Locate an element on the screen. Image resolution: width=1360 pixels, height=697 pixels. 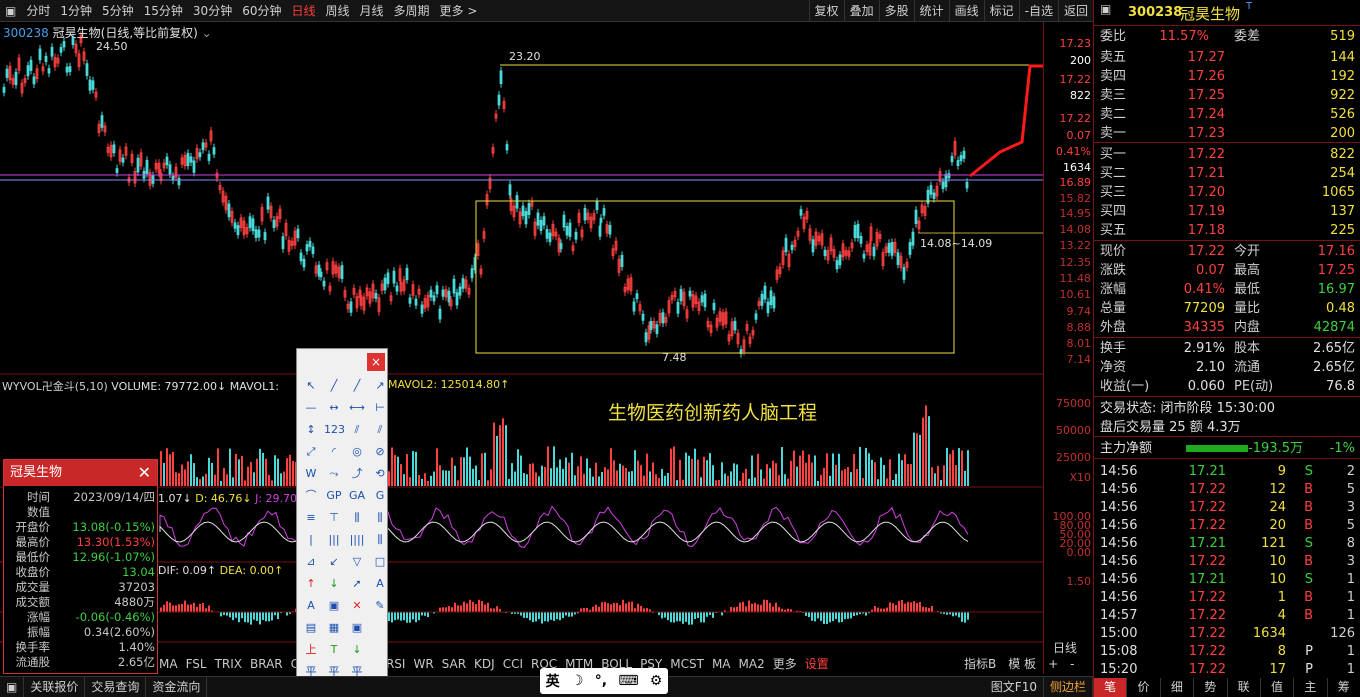
indicator-tab: CCI is located at coordinates (513, 664).